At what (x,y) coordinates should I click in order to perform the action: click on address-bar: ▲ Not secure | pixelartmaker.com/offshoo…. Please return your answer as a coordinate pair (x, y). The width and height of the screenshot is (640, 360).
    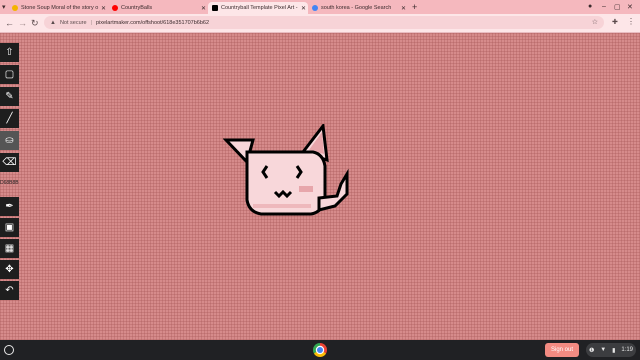
    Looking at the image, I should click on (324, 22).